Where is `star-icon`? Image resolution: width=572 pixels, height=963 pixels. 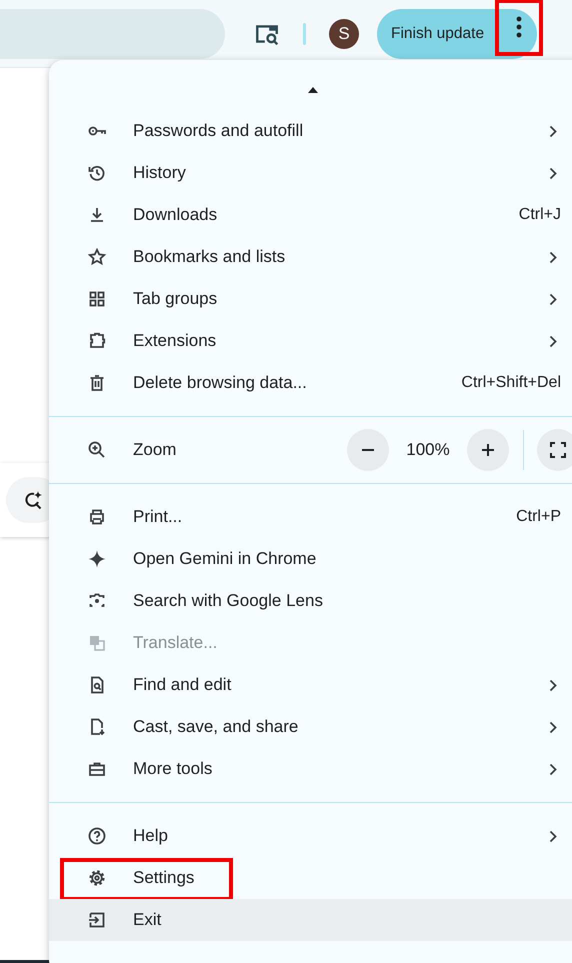 star-icon is located at coordinates (97, 257).